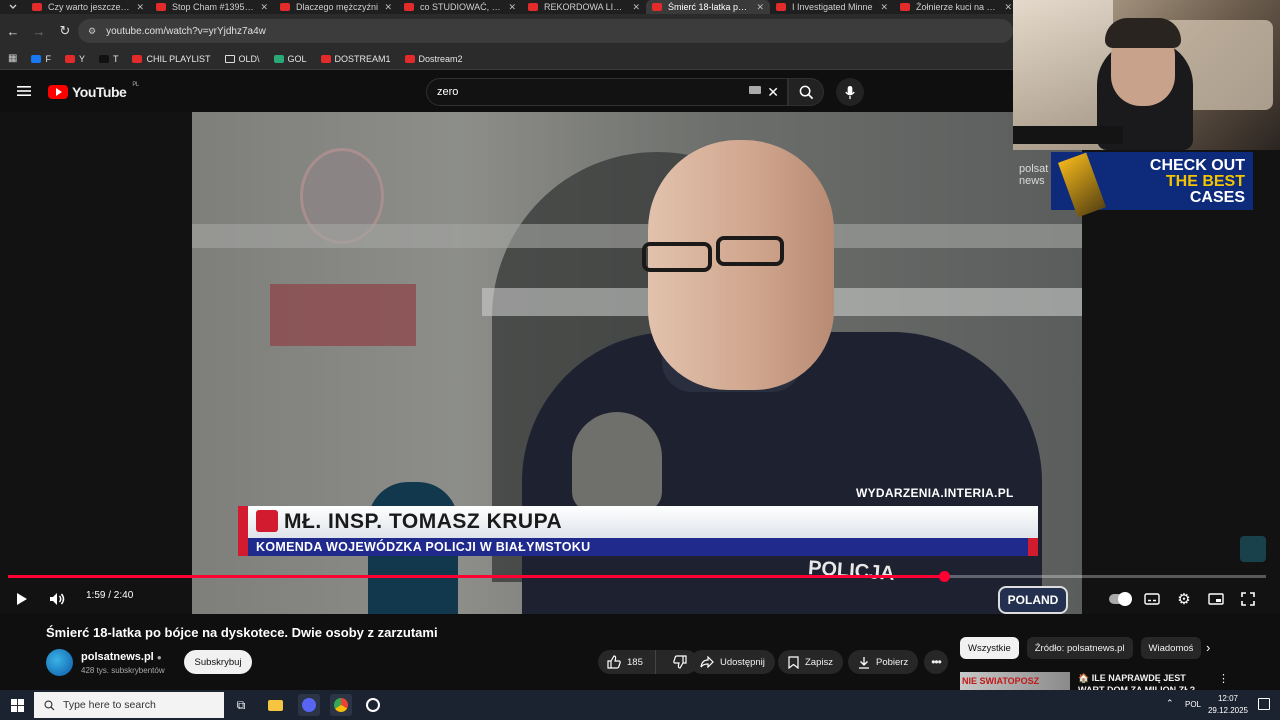 This screenshot has height=720, width=1280. What do you see at coordinates (121, 657) in the screenshot?
I see `channel-name: polsatnews.pl ●` at bounding box center [121, 657].